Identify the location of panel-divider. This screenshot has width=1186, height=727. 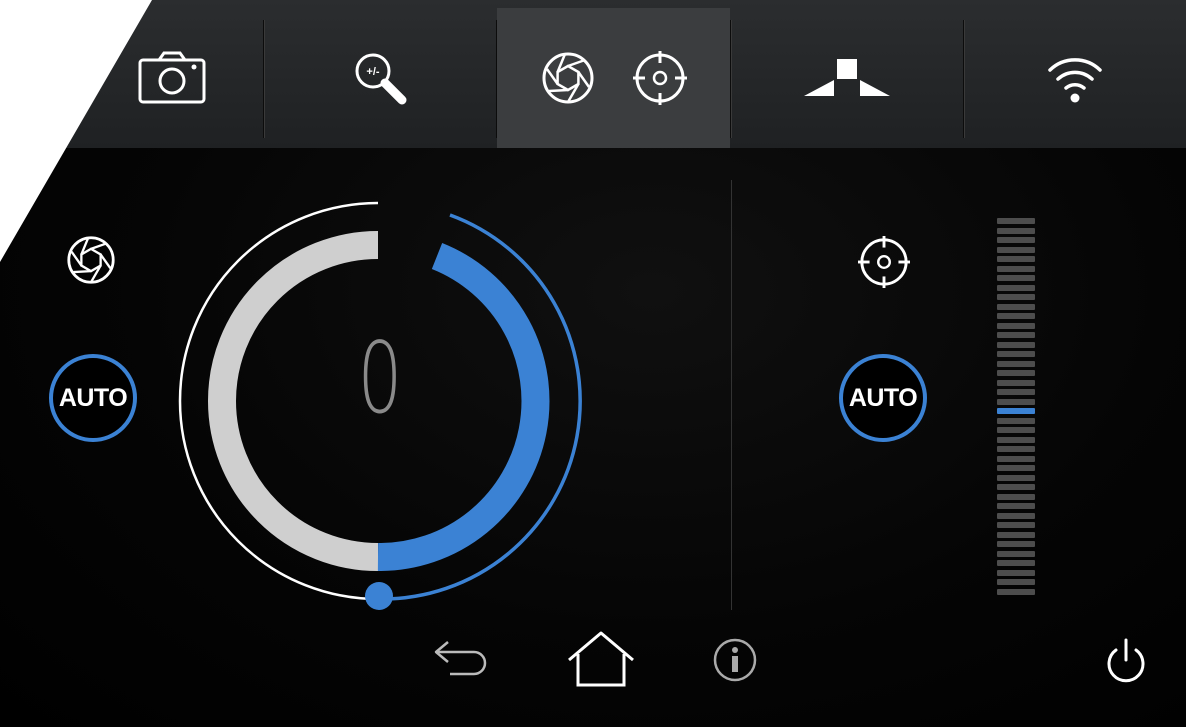
(731, 395).